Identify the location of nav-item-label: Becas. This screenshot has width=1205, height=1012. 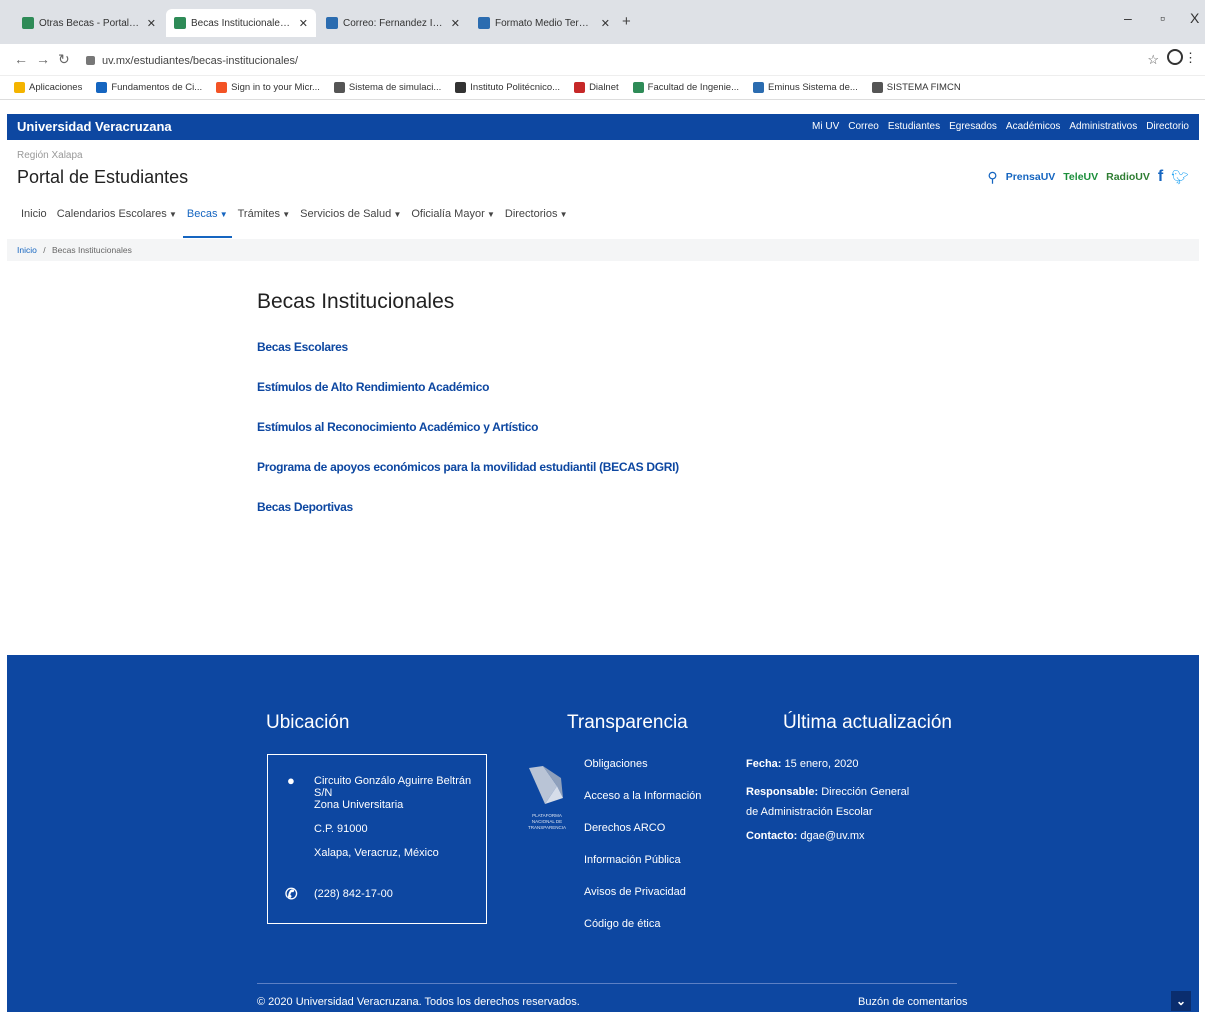
(202, 214).